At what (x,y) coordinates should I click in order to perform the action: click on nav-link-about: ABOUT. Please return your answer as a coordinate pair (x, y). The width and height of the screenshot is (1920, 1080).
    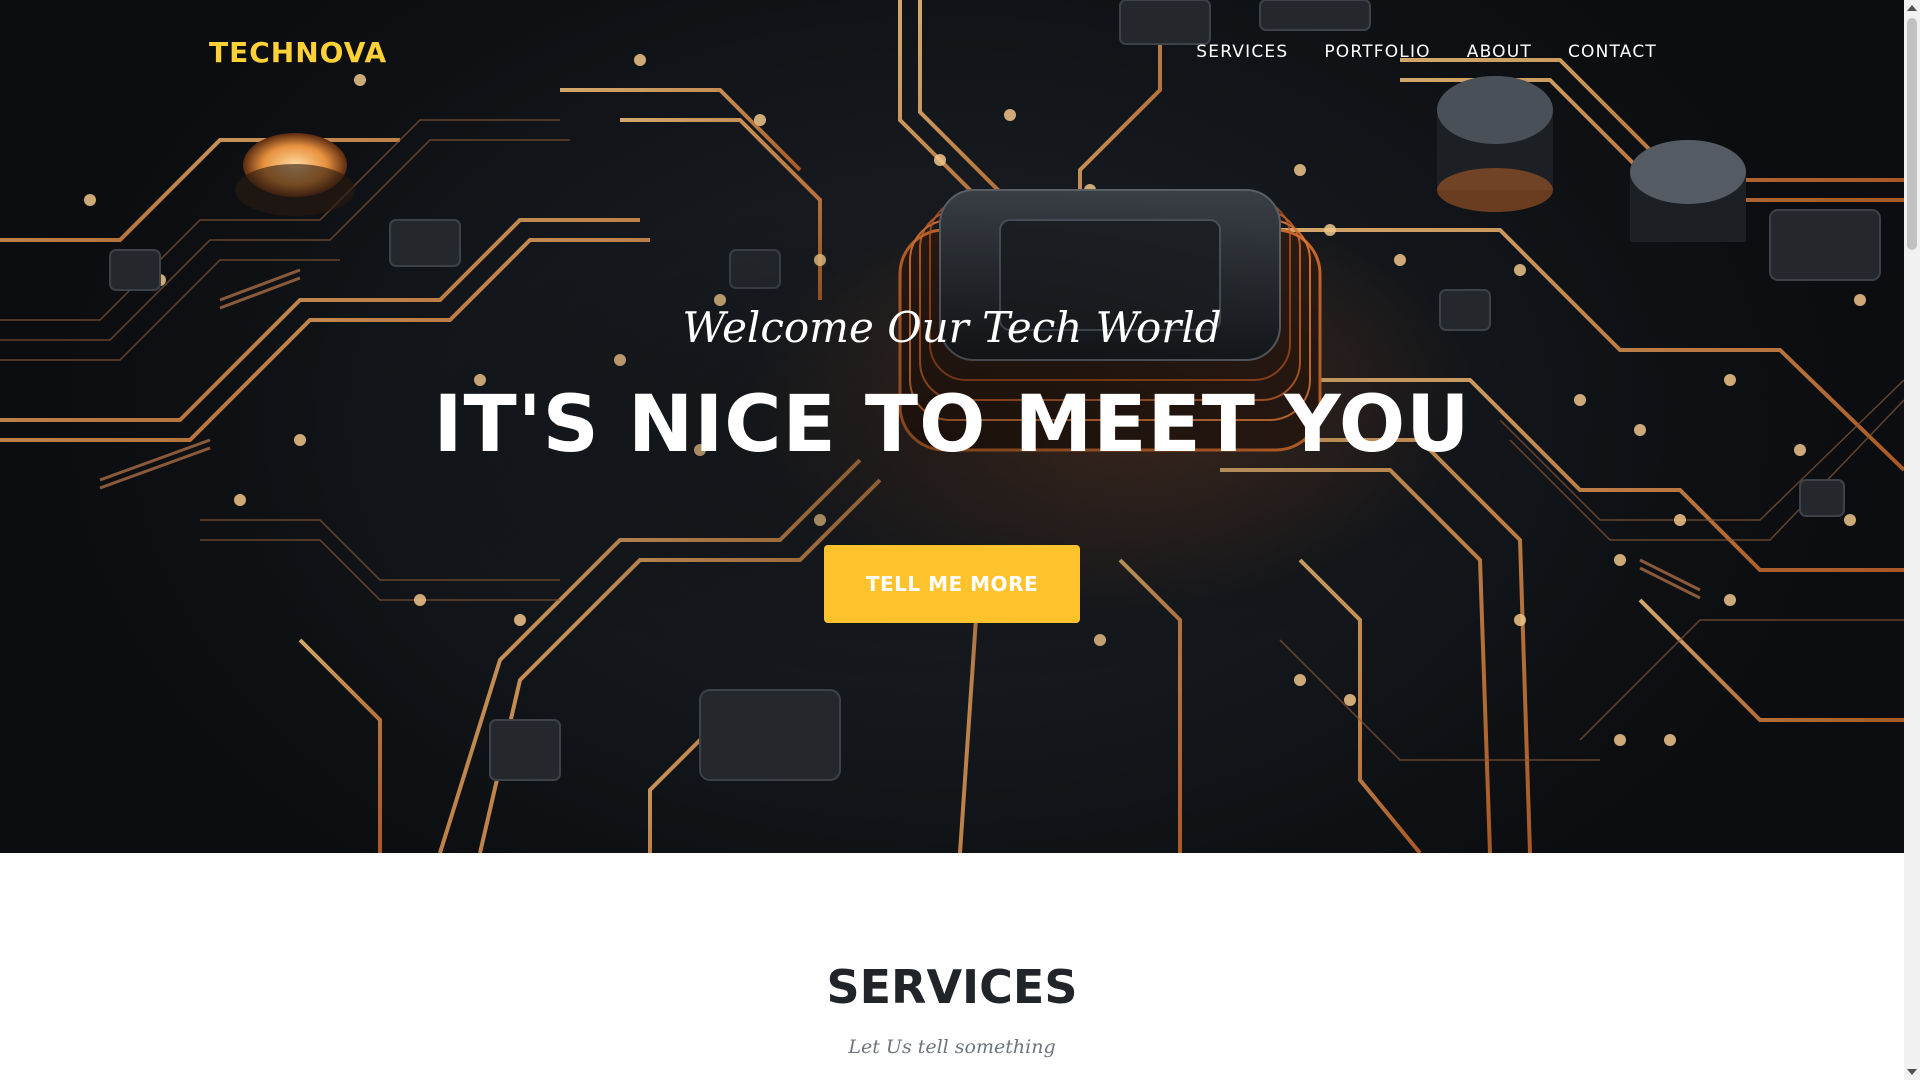
    Looking at the image, I should click on (1499, 52).